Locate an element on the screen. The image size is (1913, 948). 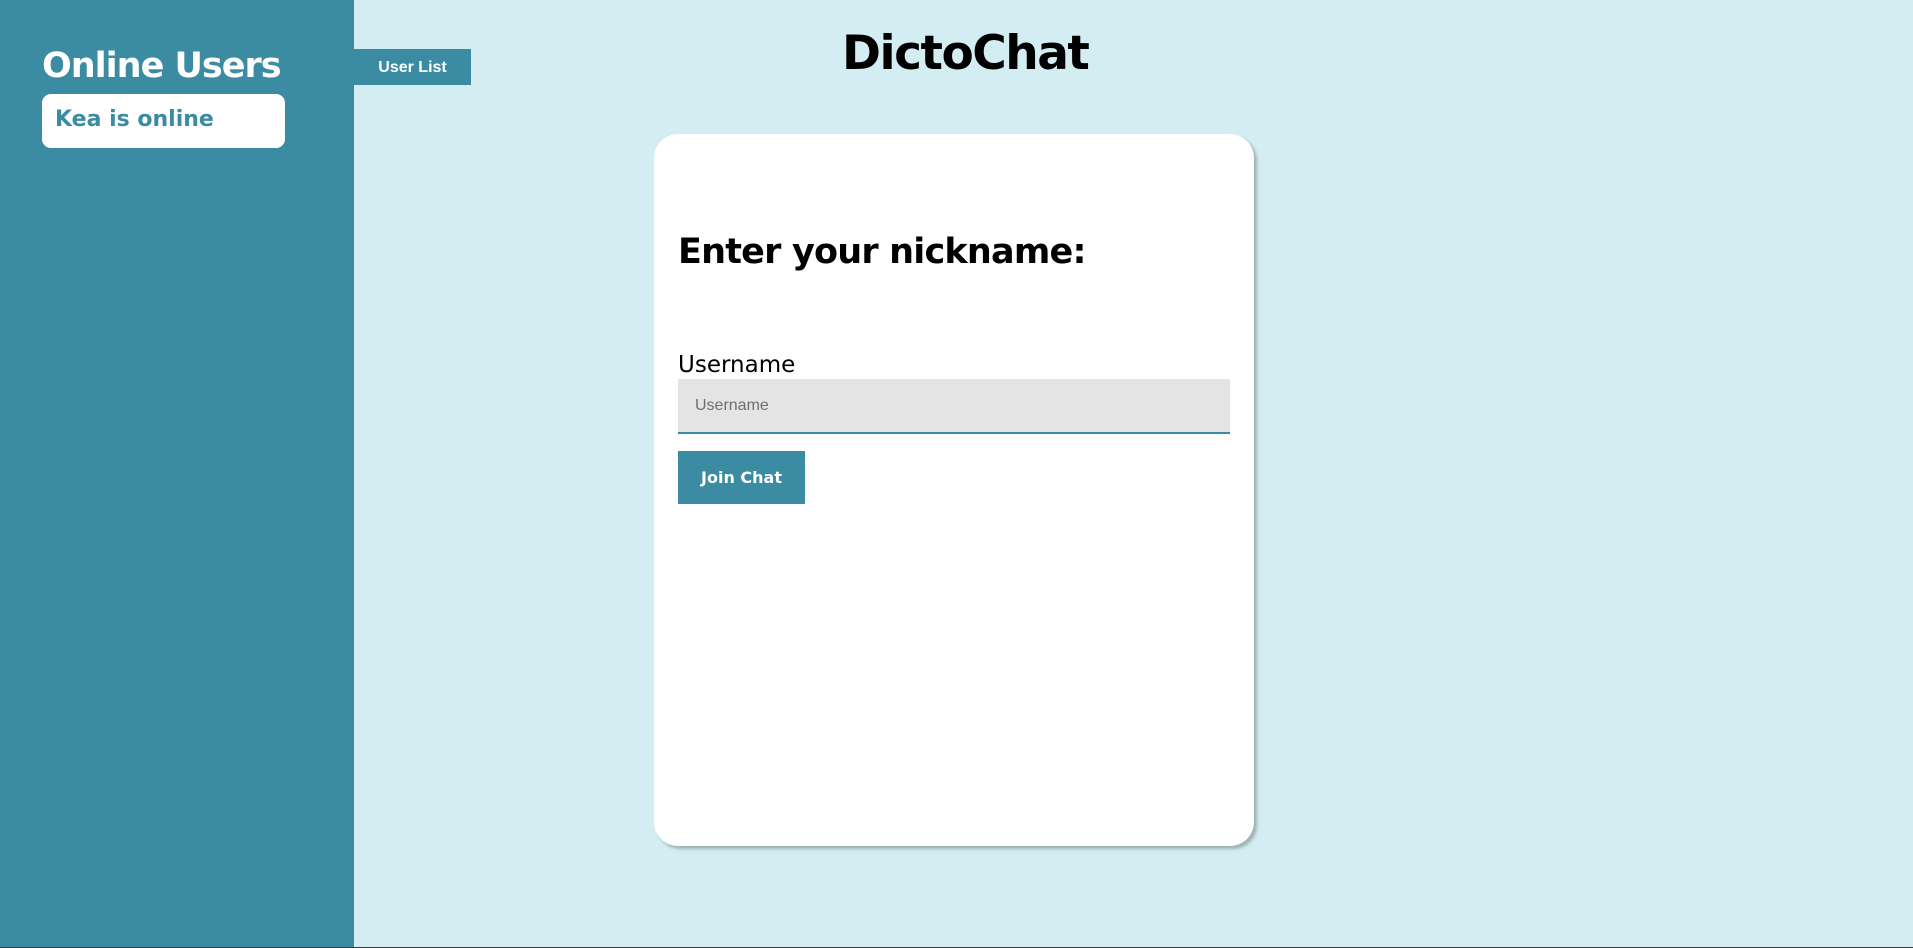
join-chat-button: Join Chat is located at coordinates (741, 477).